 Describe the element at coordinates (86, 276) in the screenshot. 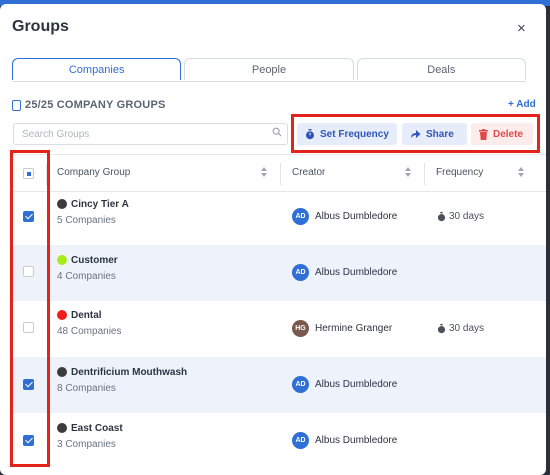

I see `group-company-count: 4 Companies` at that location.